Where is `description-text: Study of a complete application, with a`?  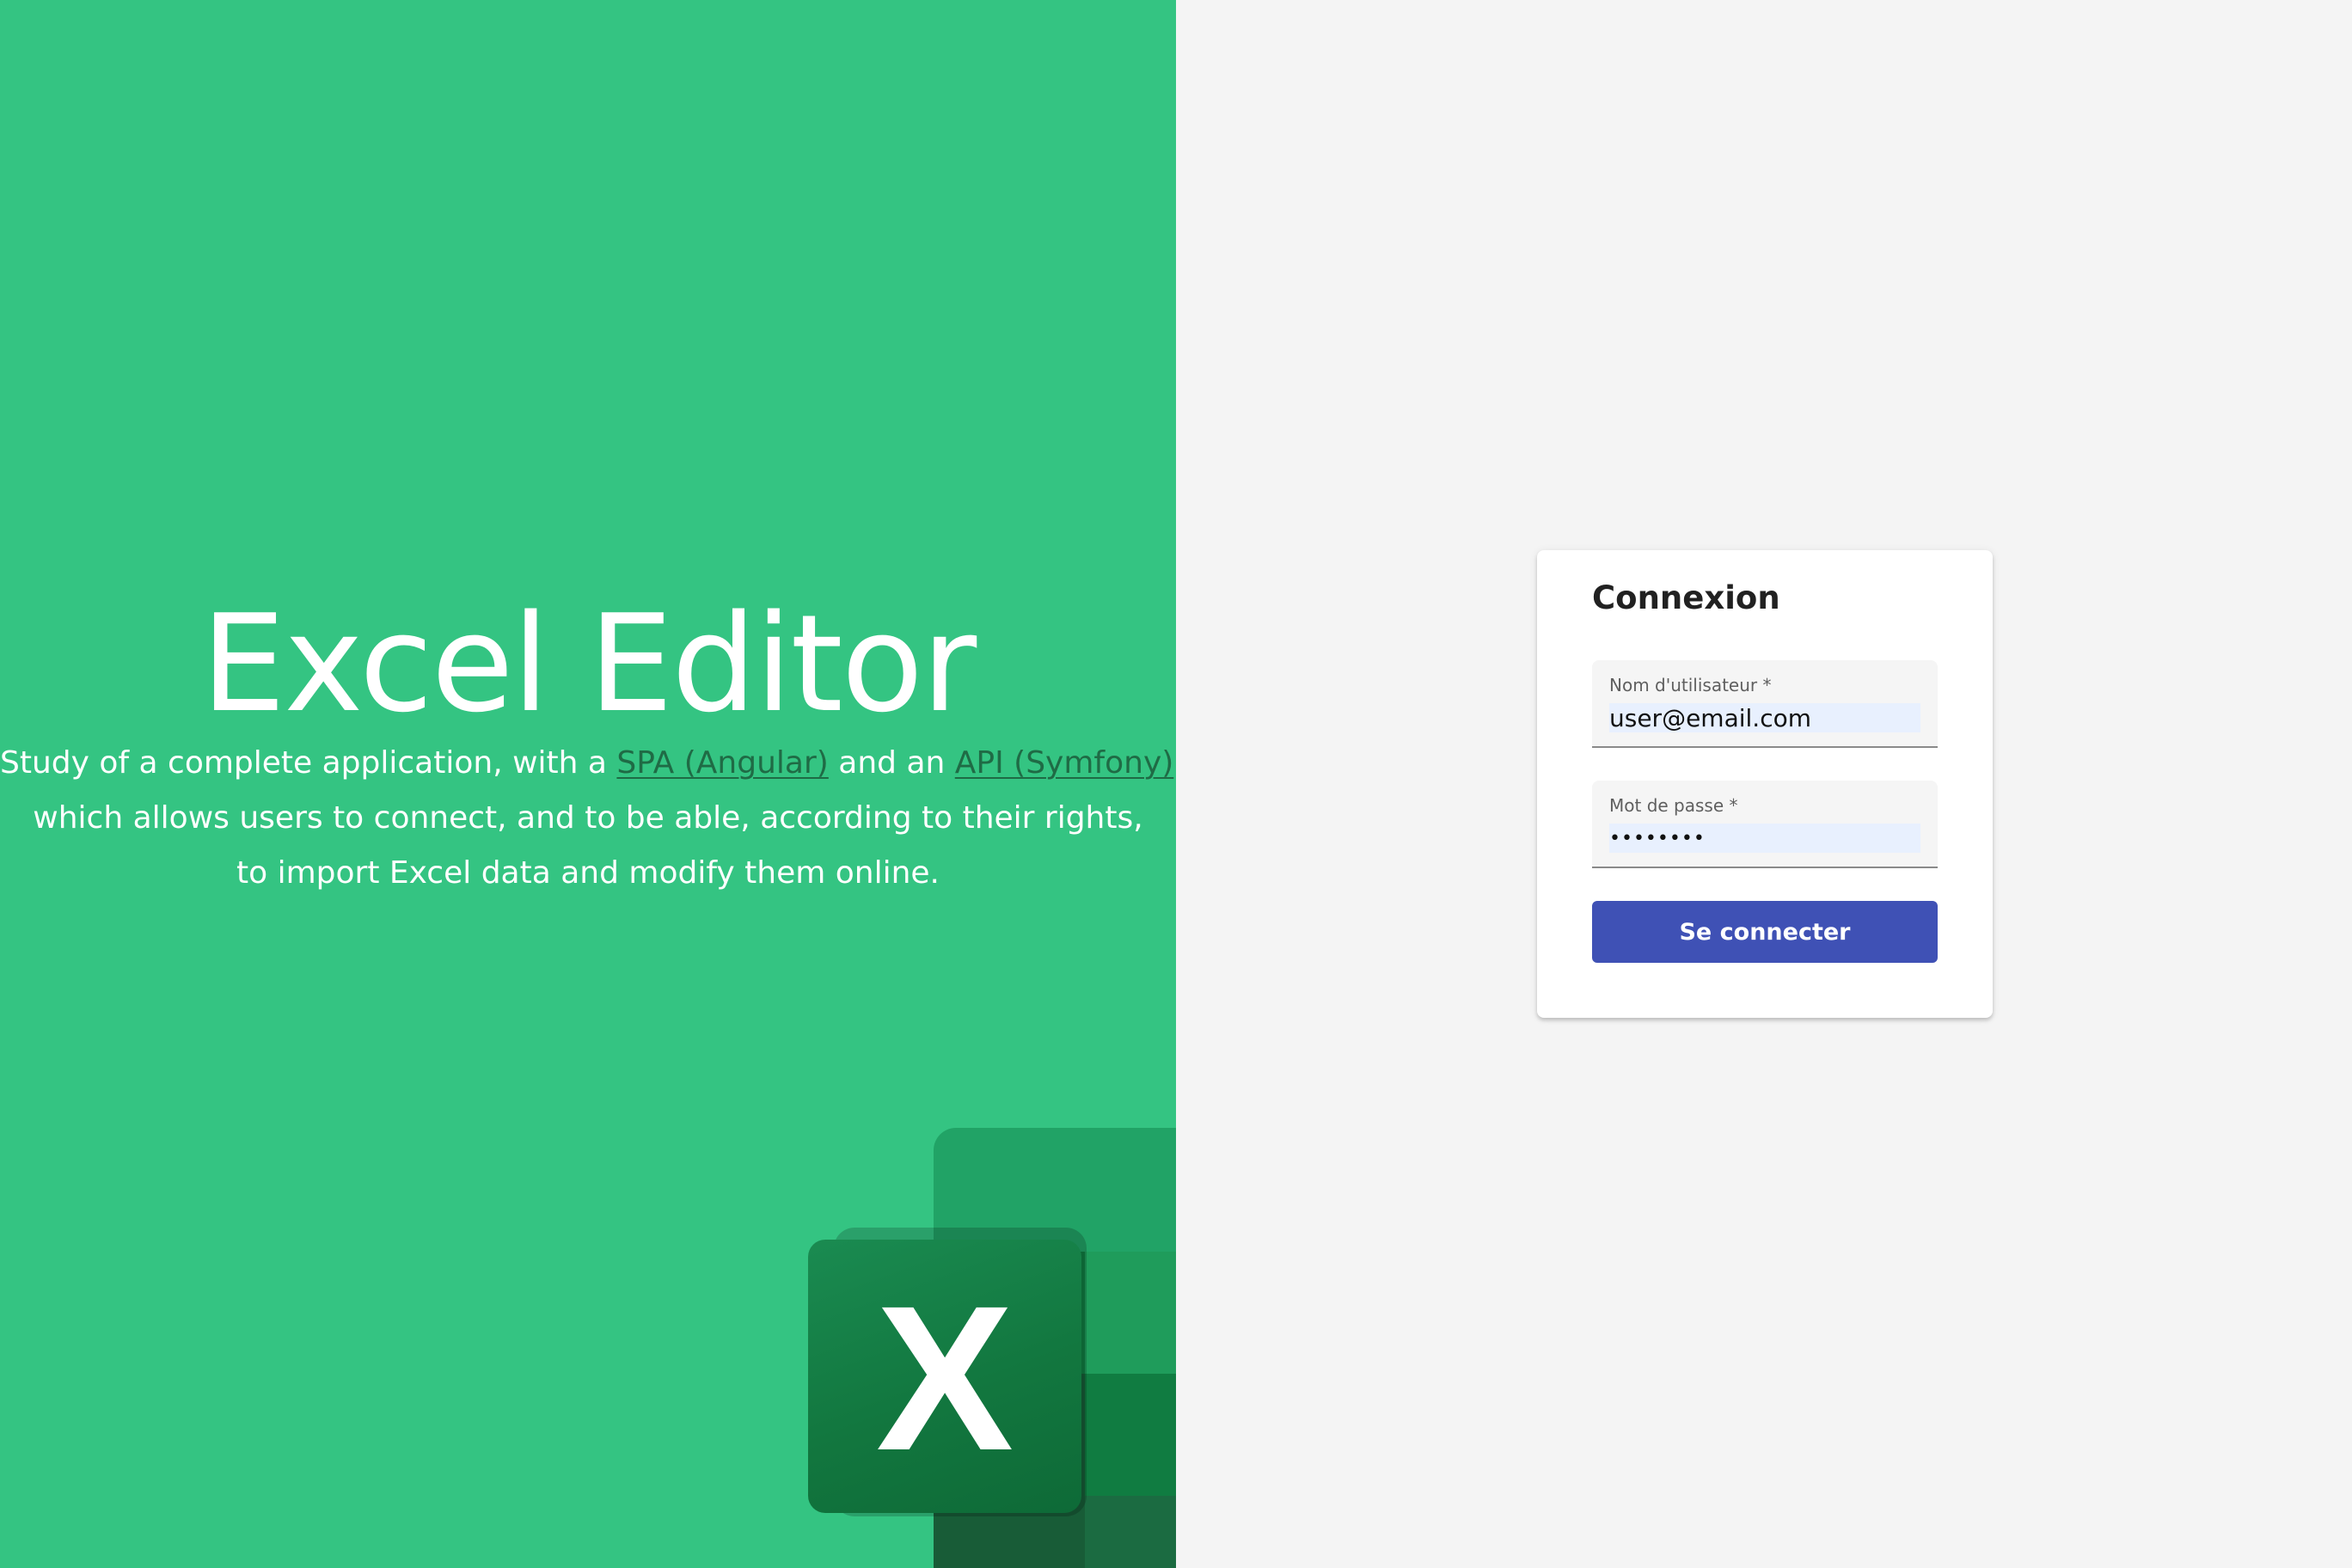
description-text: Study of a complete application, with a is located at coordinates (308, 763).